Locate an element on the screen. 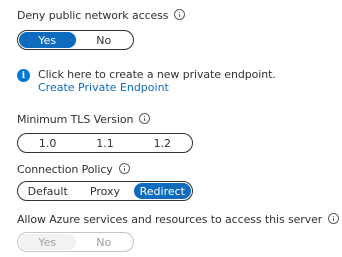 The image size is (342, 257). deny-public-access-no: No is located at coordinates (104, 40).